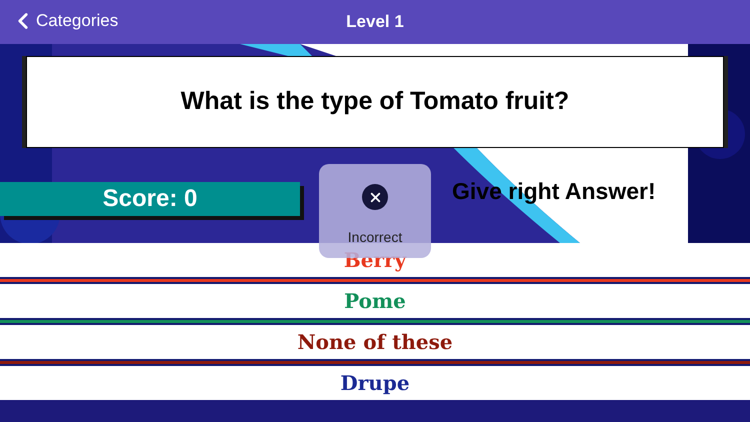  What do you see at coordinates (375, 342) in the screenshot?
I see `answer-option: None of these` at bounding box center [375, 342].